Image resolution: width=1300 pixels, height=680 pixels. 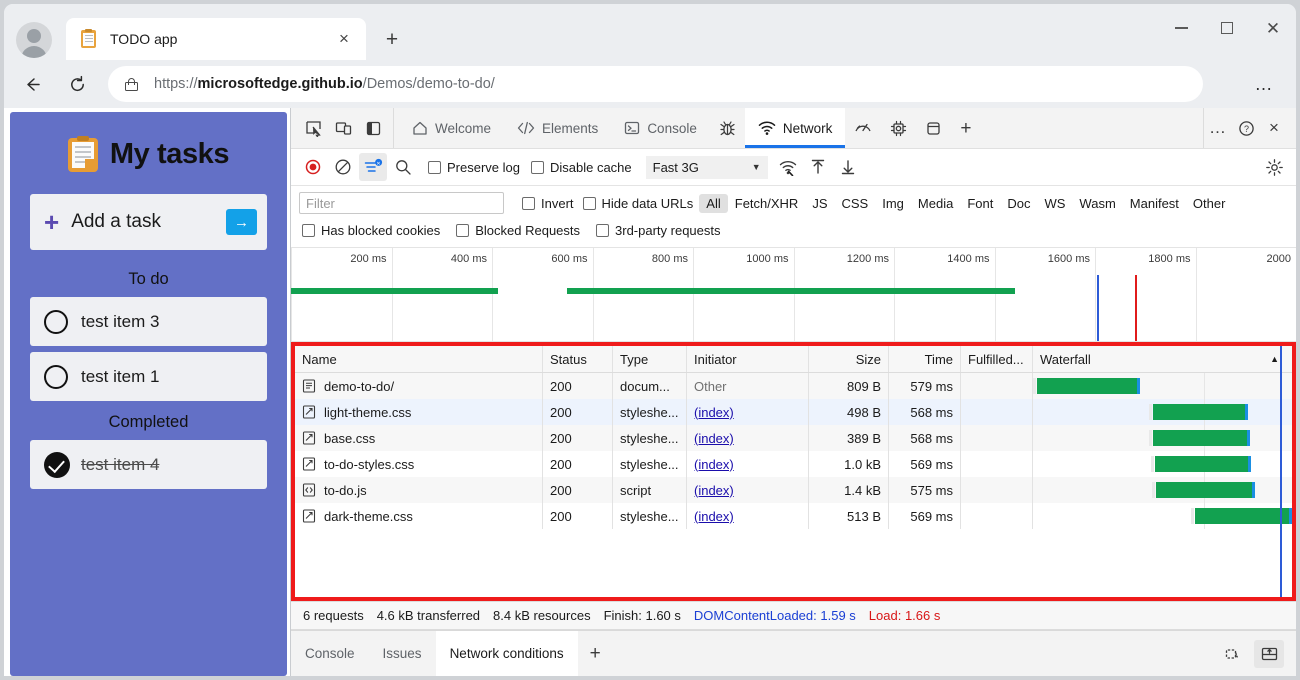 I want to click on tab-welcome: Welcome, so click(x=451, y=128).